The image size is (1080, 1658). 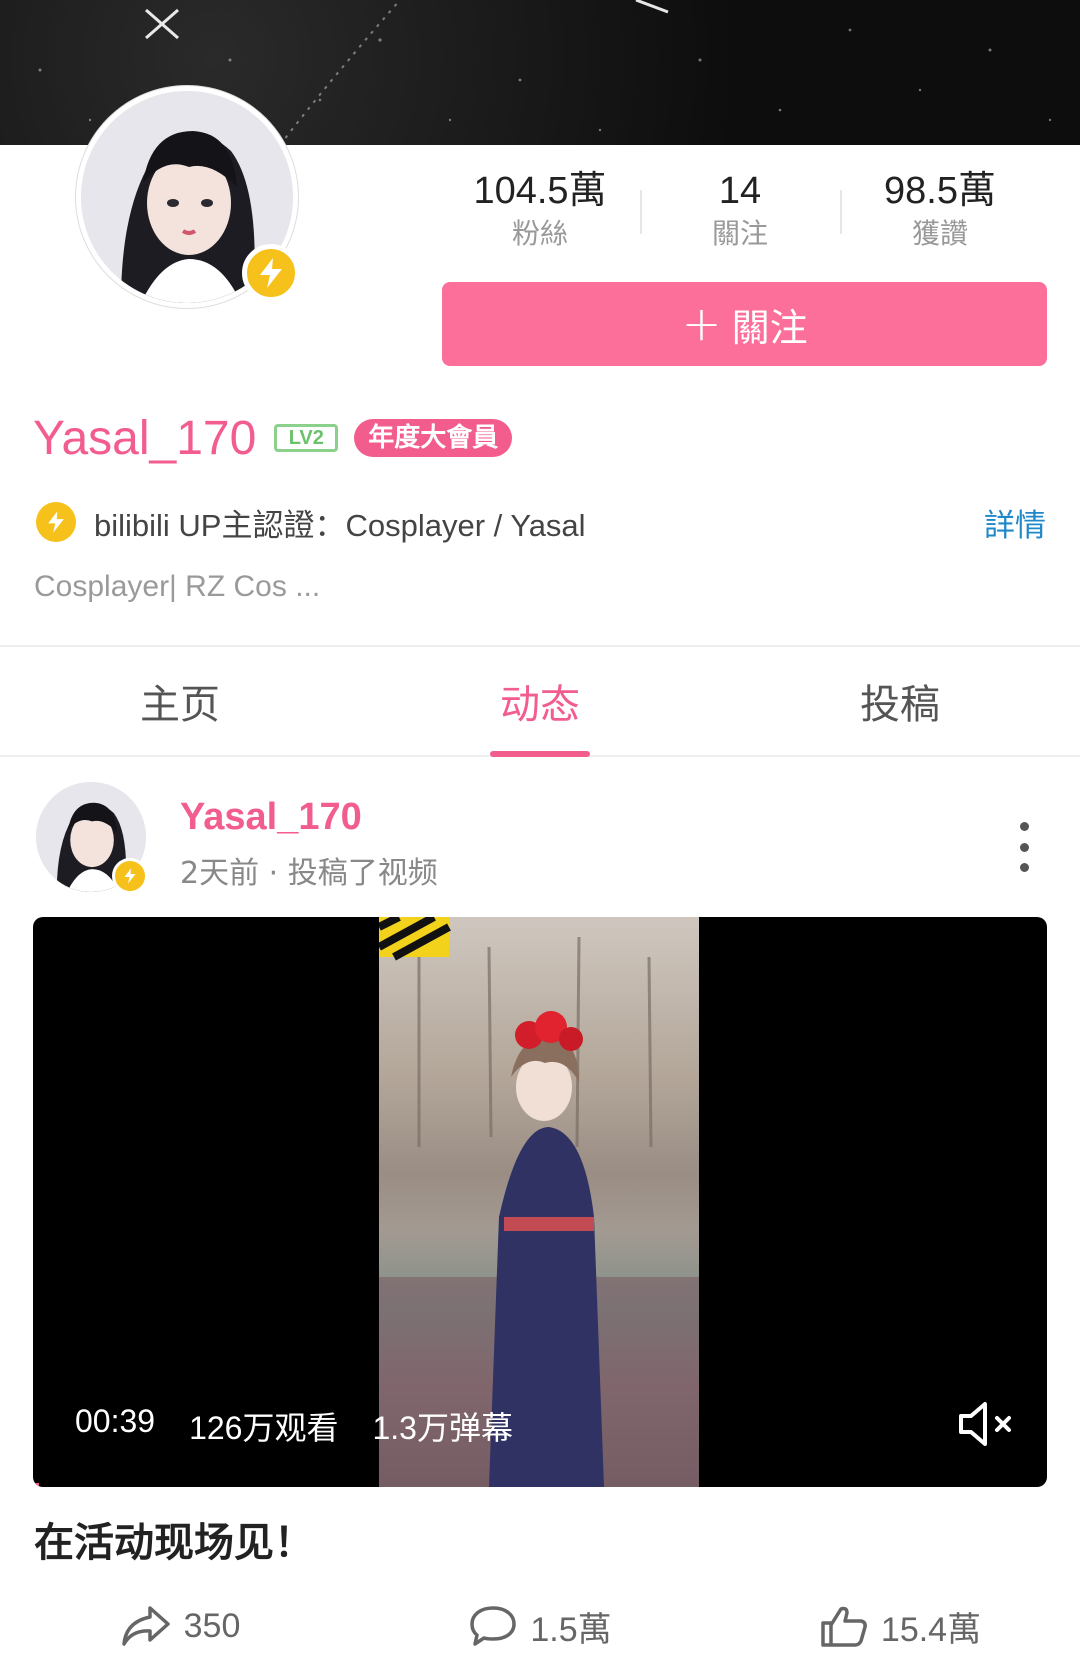 I want to click on plus-icon: +, so click(x=701, y=324).